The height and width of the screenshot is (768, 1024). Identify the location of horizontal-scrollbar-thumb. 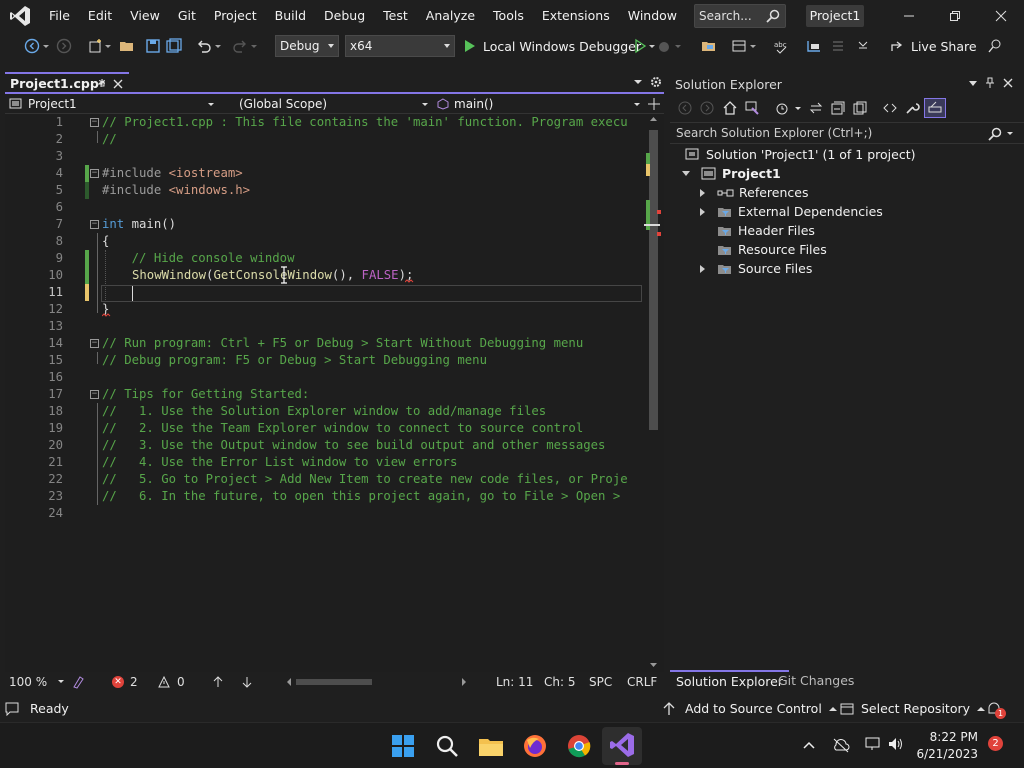
(334, 682).